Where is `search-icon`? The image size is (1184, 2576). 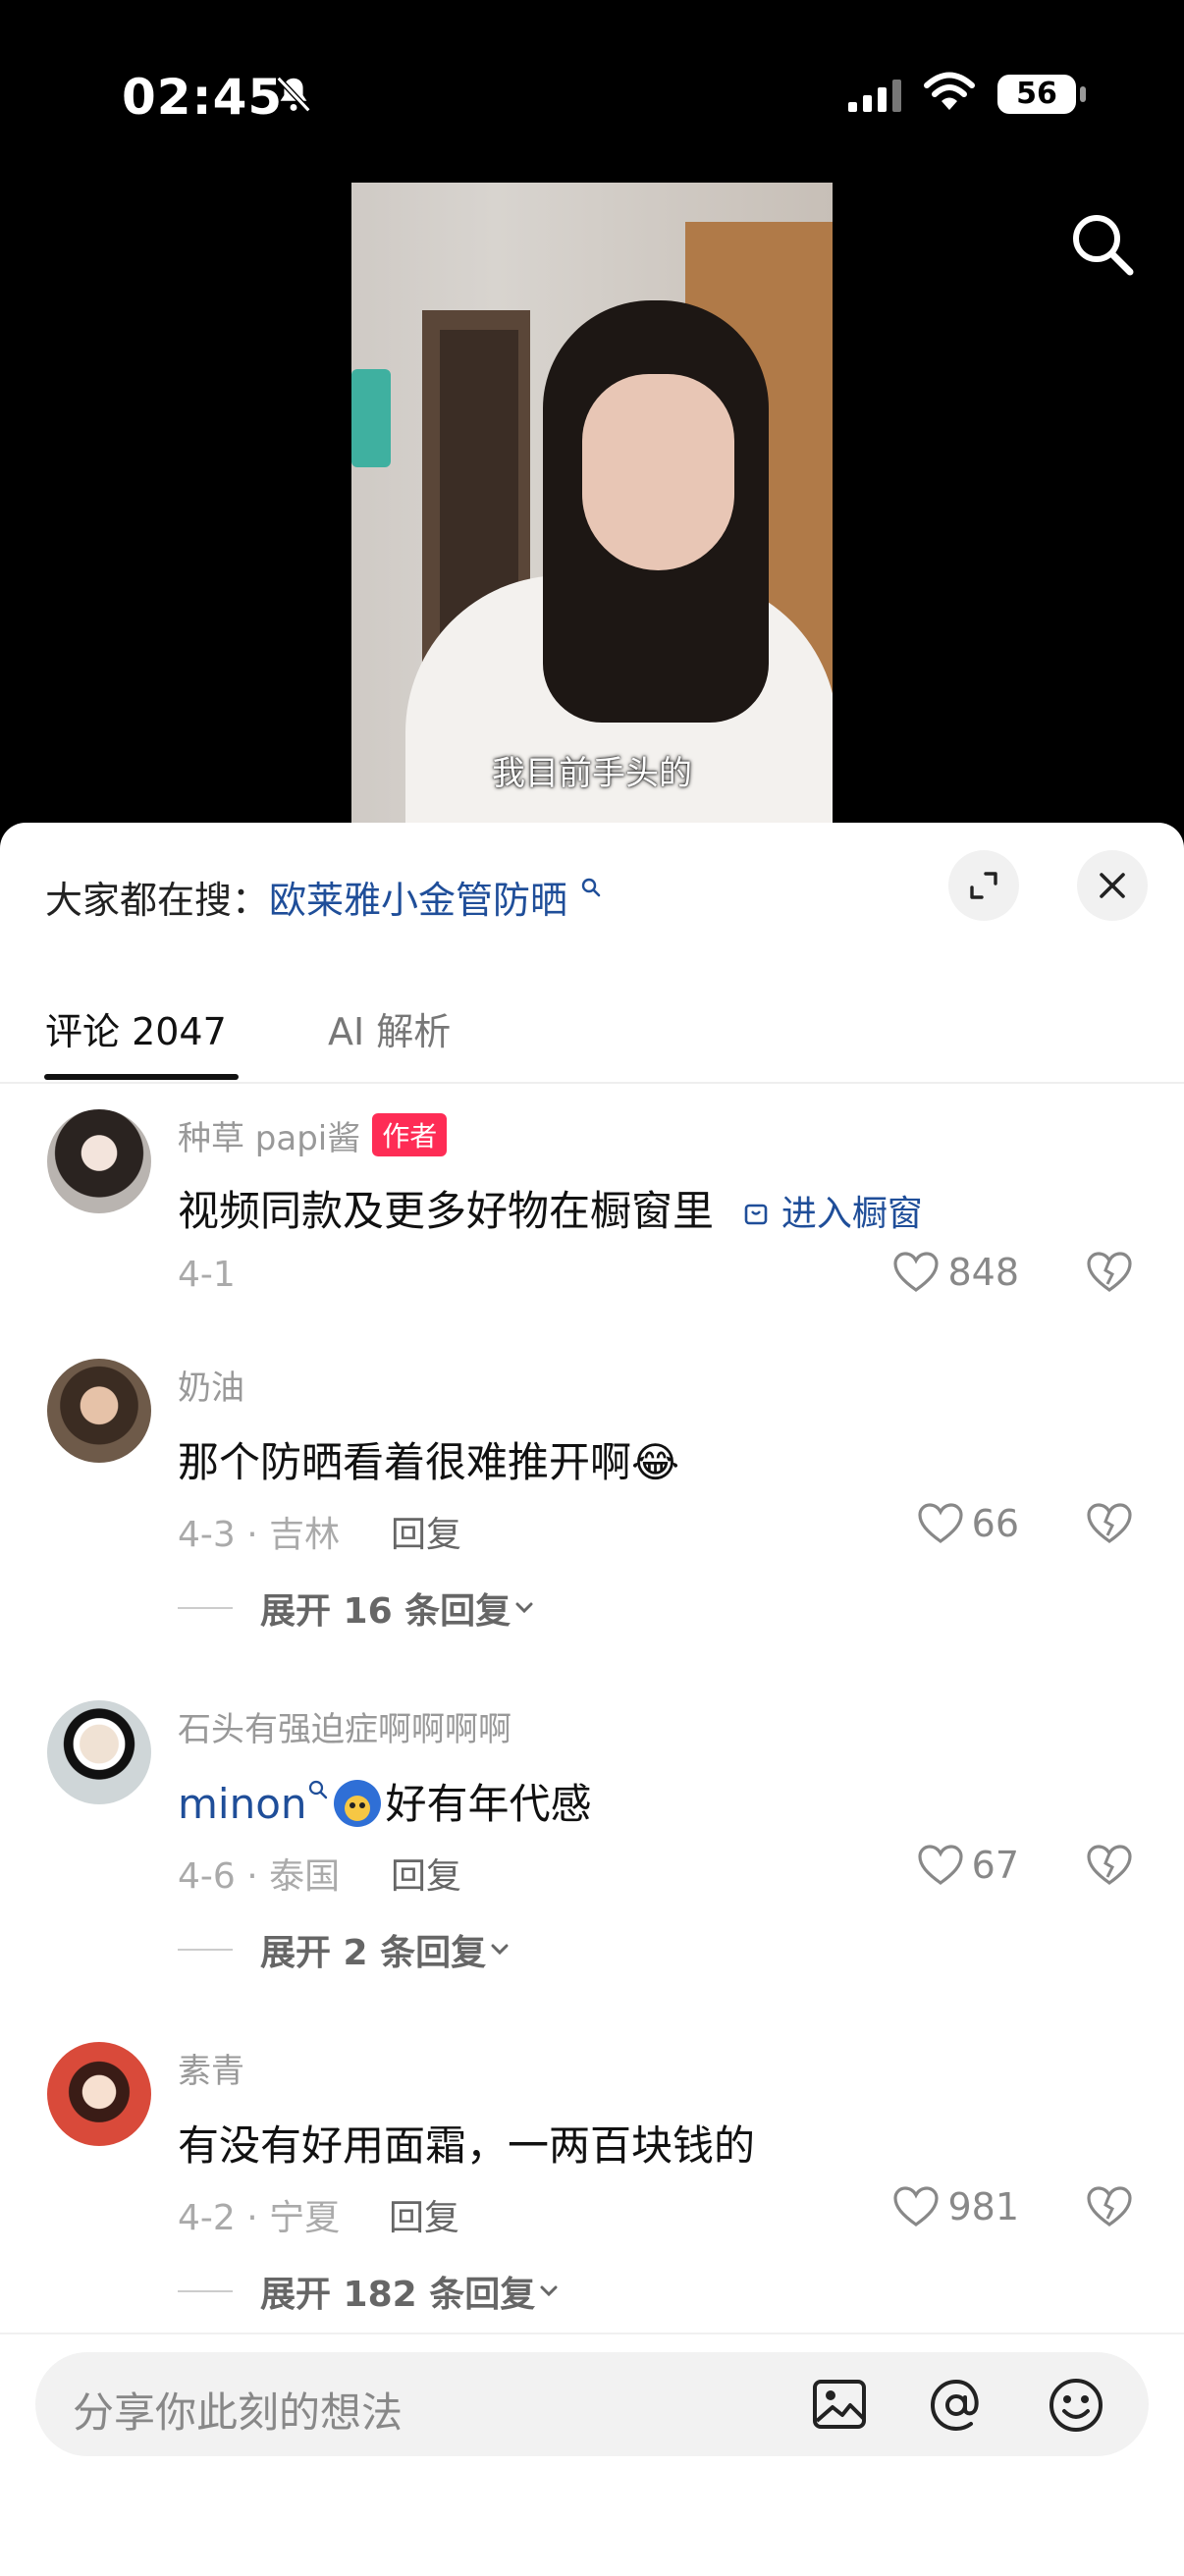 search-icon is located at coordinates (1102, 246).